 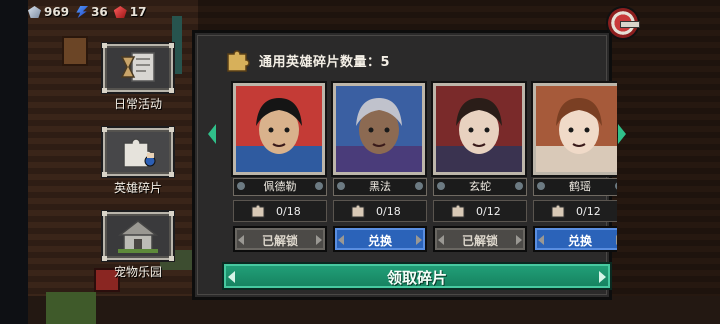 I want to click on back-arrow-icon, so click(x=630, y=24).